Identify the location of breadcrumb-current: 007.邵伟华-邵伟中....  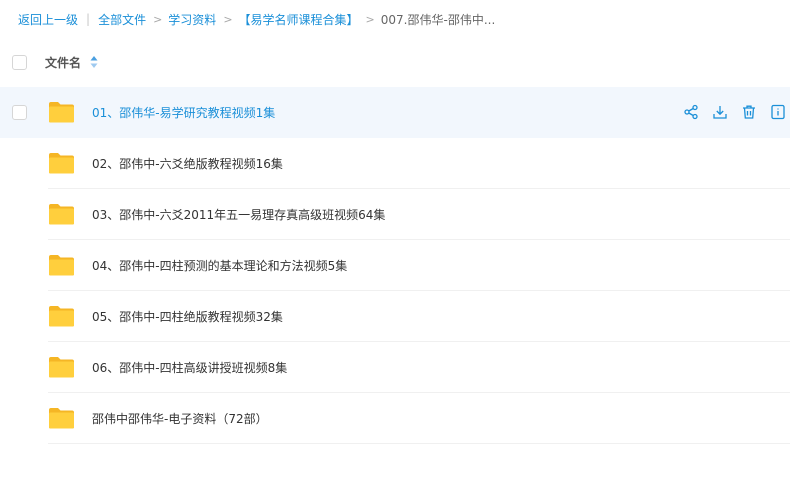
(438, 19).